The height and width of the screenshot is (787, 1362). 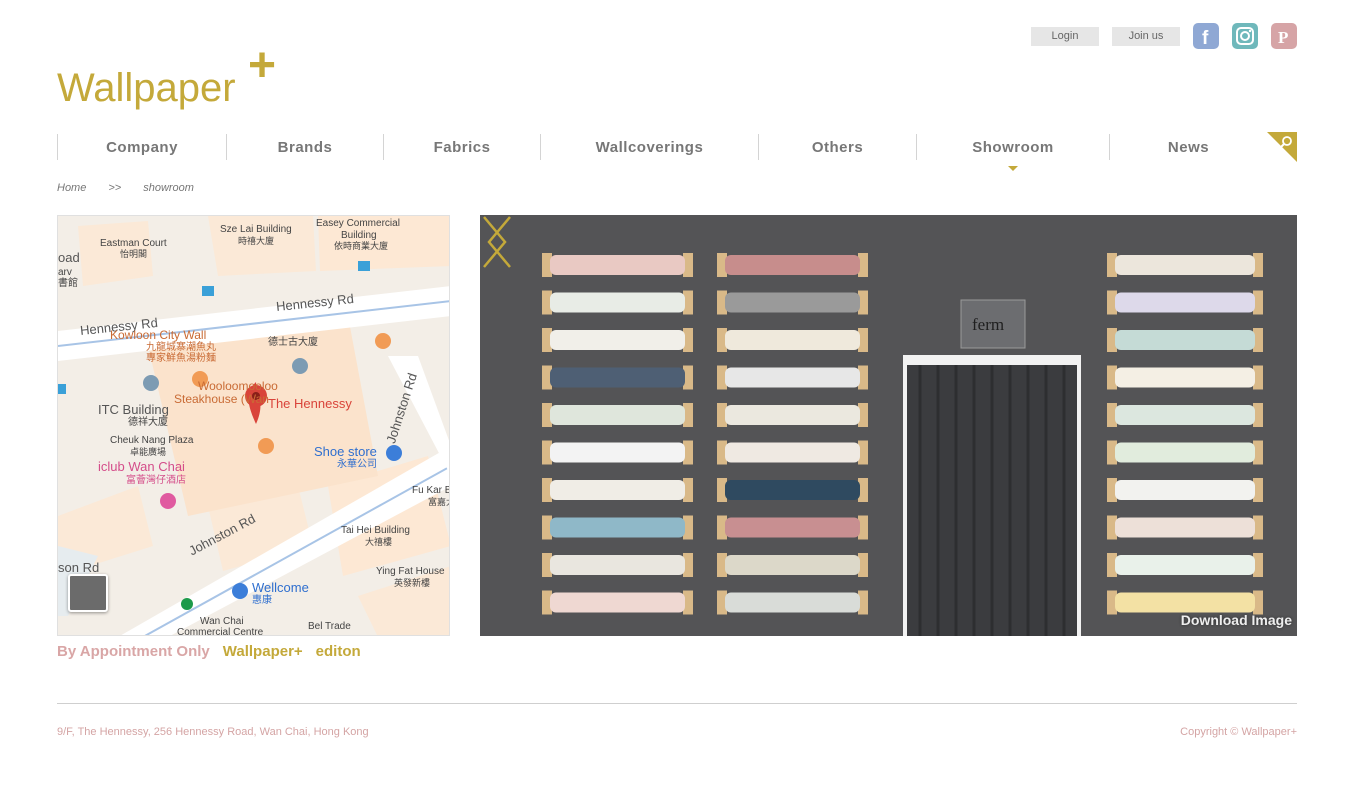 I want to click on nav-label: Brands, so click(x=305, y=147).